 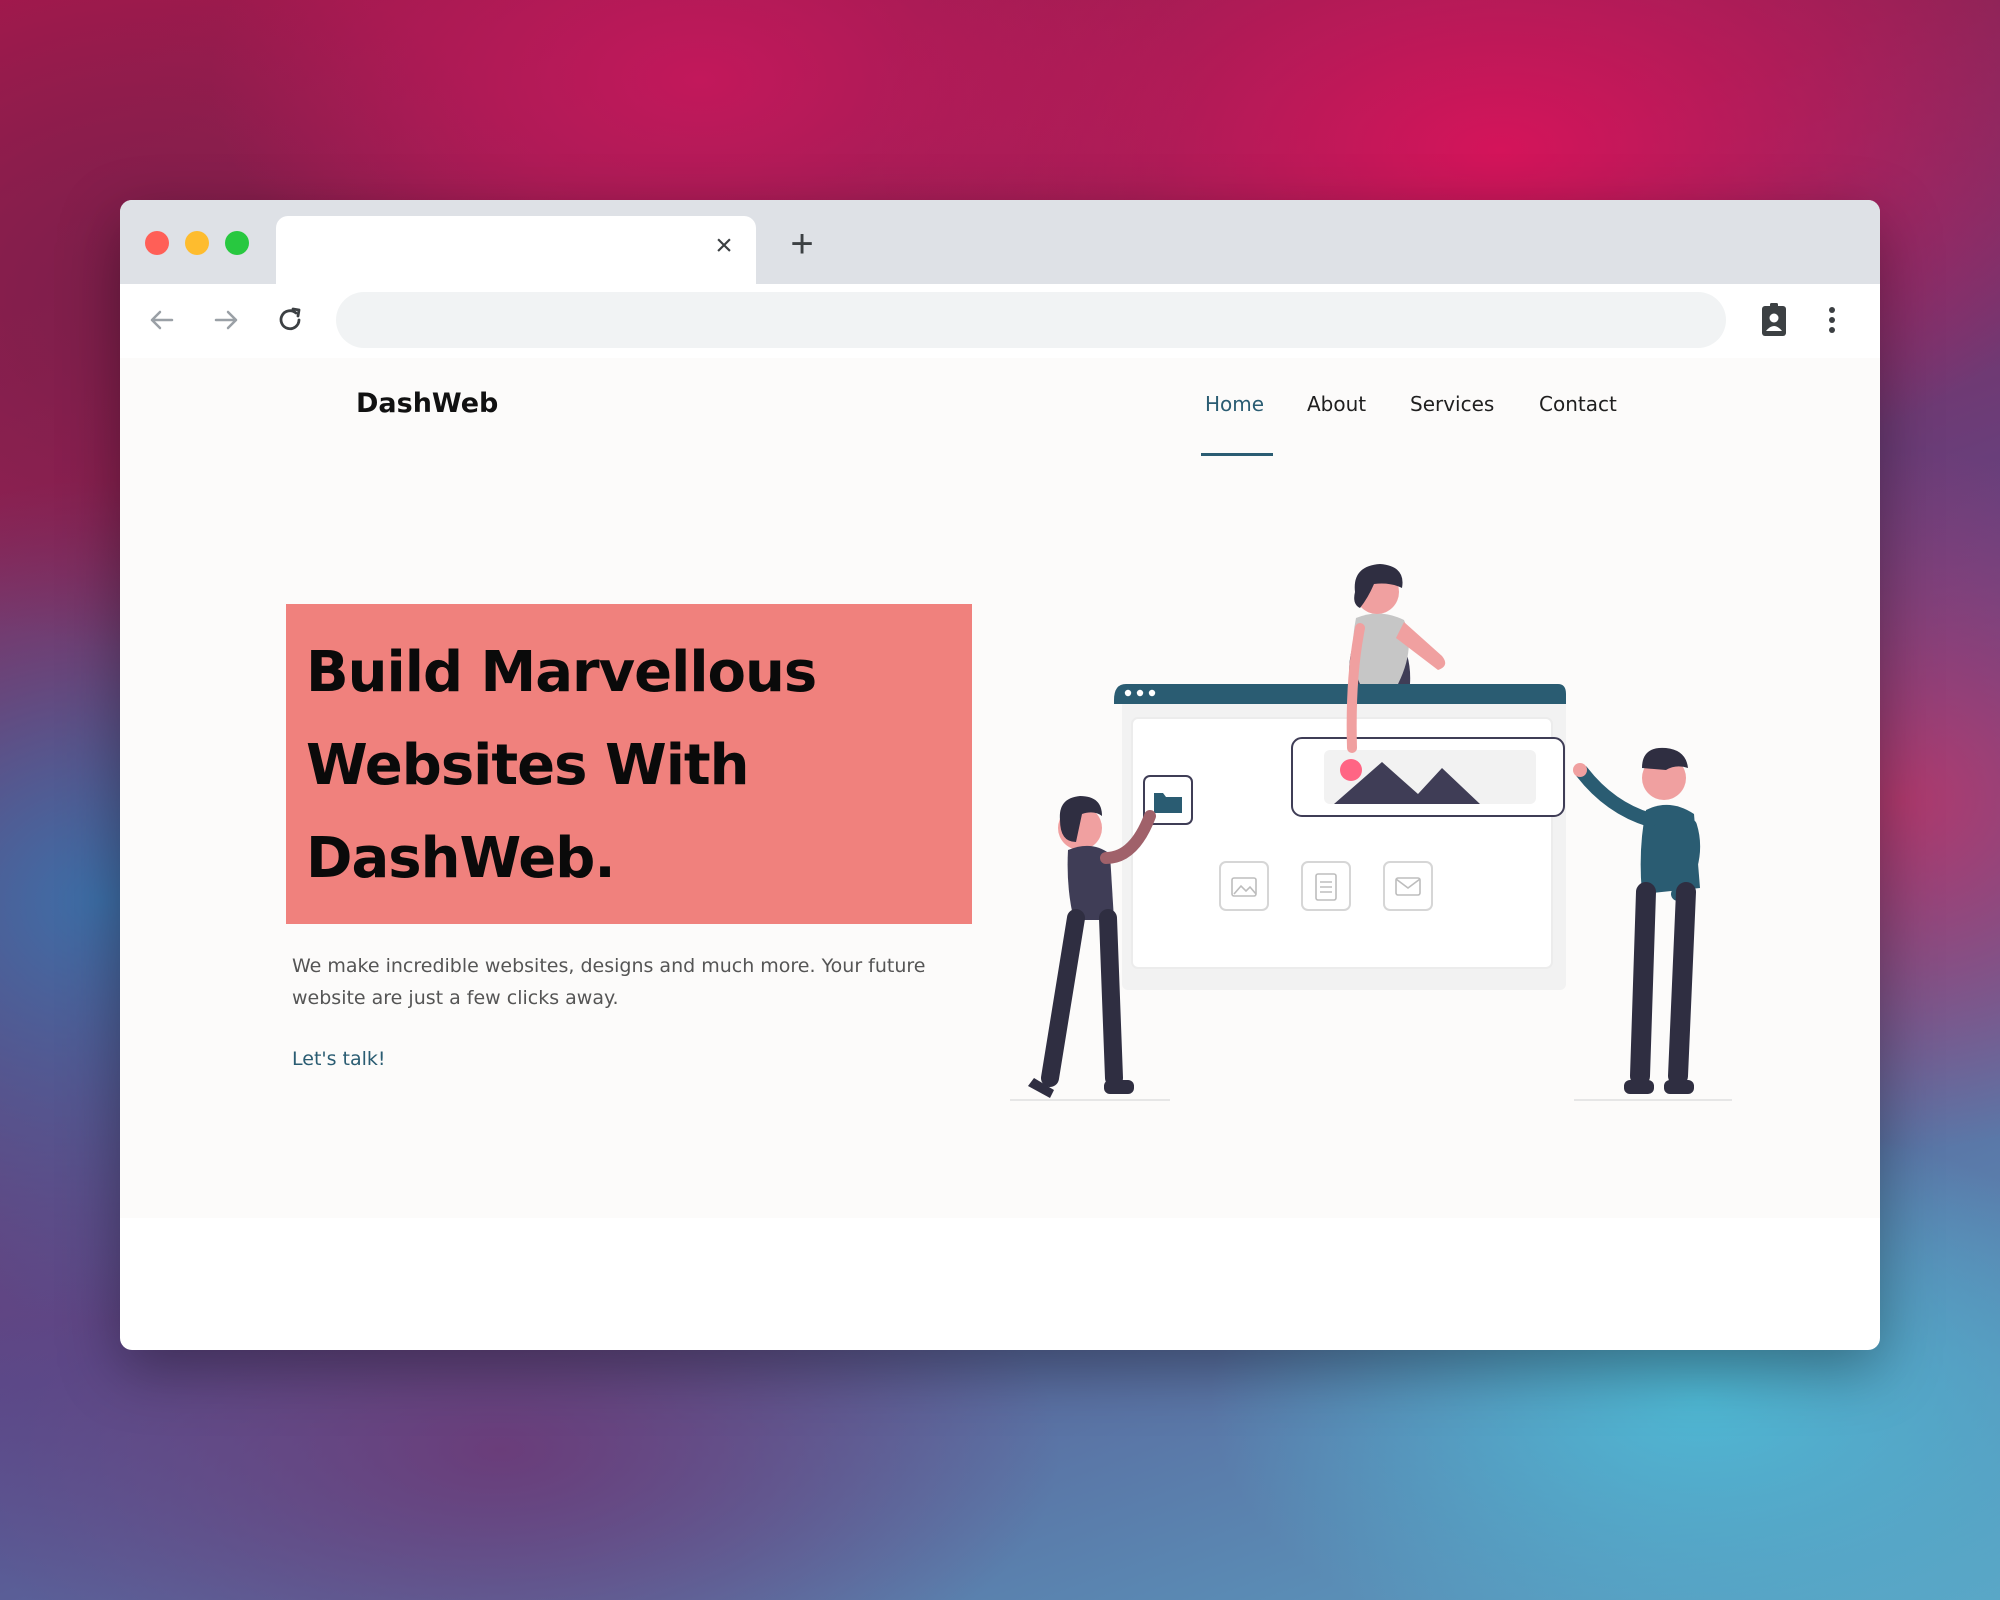 I want to click on site-logo: DashWeb, so click(x=427, y=403).